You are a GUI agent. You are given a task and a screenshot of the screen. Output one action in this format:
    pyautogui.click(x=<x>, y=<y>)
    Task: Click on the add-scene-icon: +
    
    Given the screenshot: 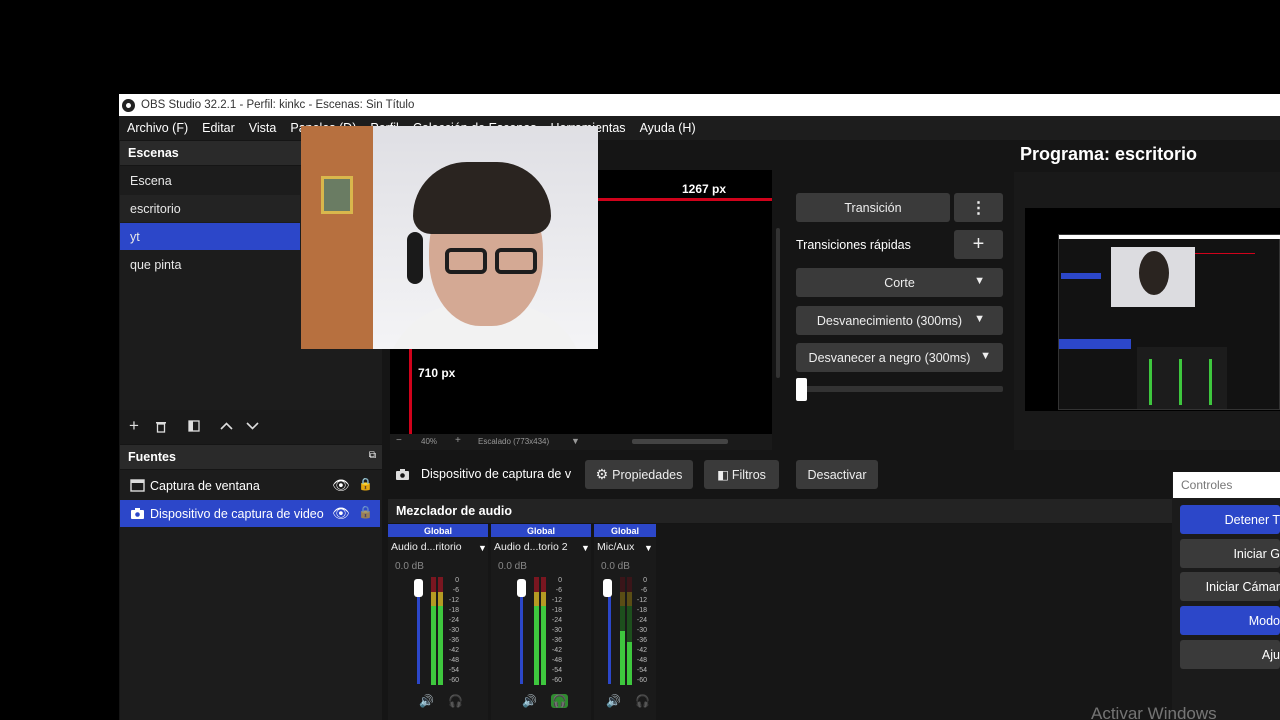 What is the action you would take?
    pyautogui.click(x=134, y=425)
    